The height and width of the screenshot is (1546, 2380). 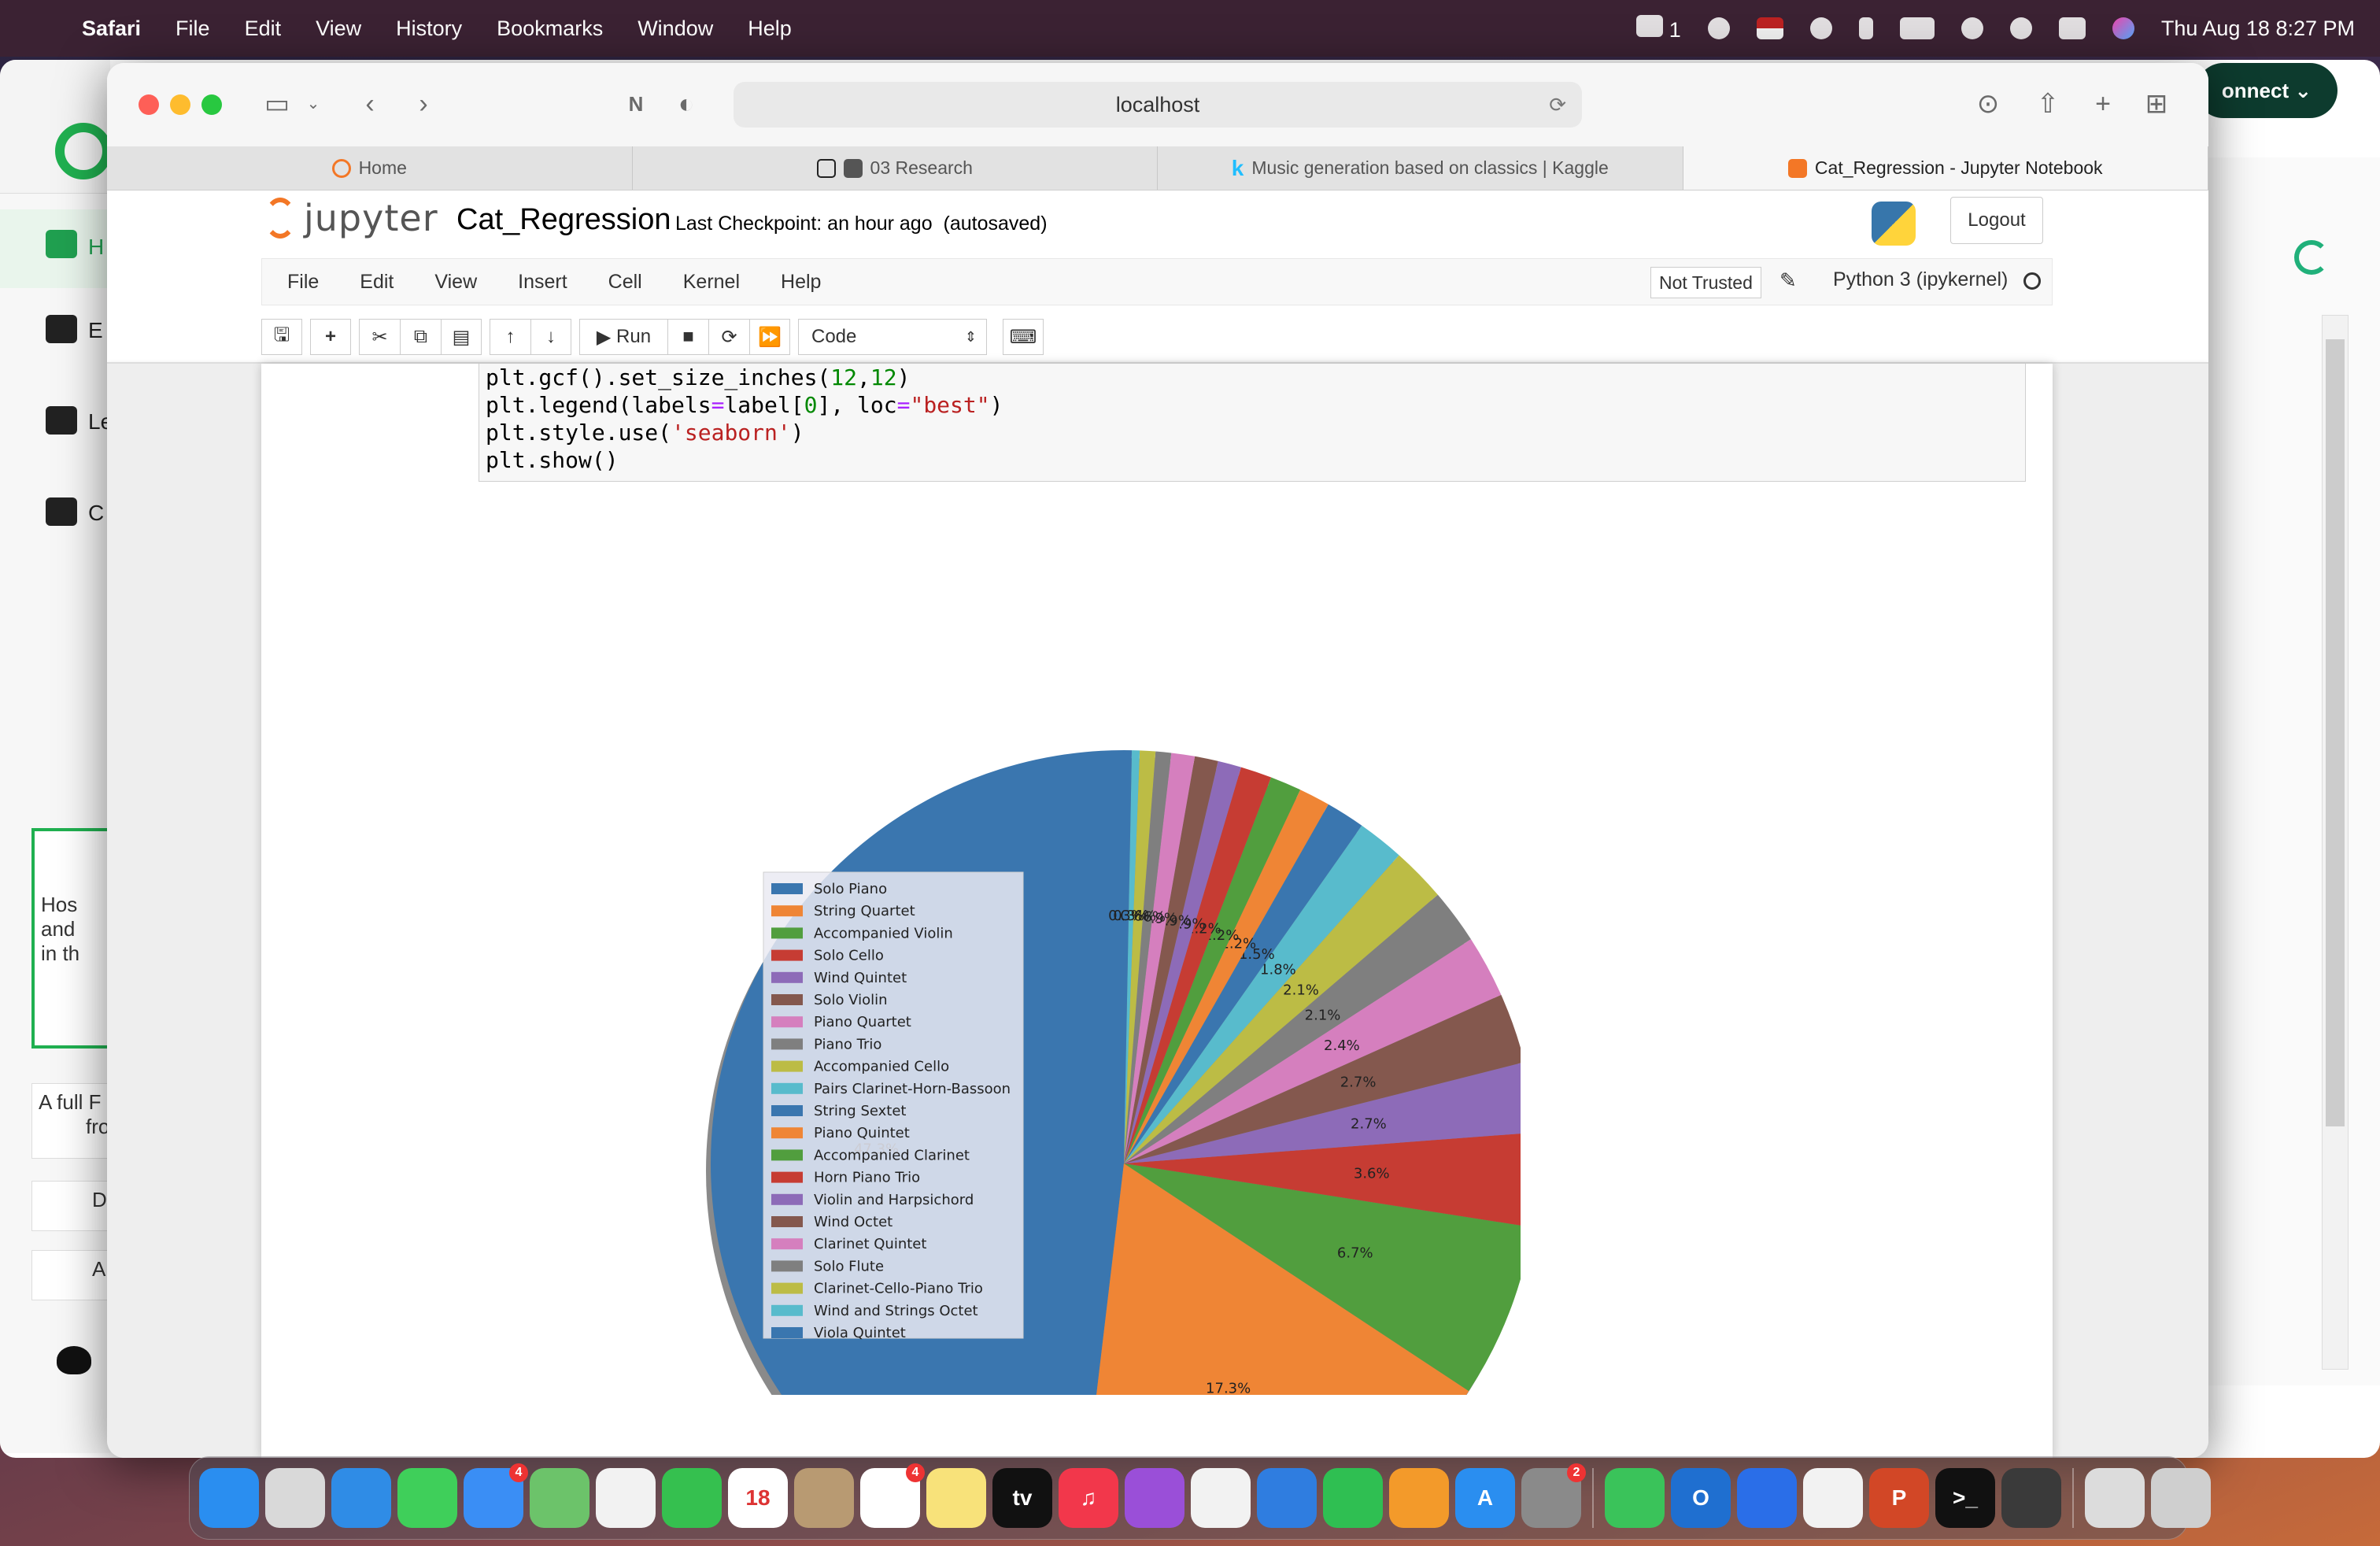 I want to click on logout-button: Logout, so click(x=1996, y=220).